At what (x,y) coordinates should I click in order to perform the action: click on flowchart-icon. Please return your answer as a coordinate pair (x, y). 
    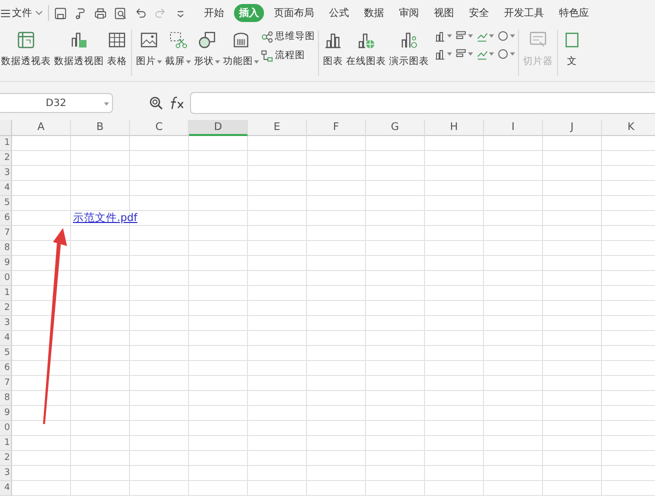
    Looking at the image, I should click on (267, 56).